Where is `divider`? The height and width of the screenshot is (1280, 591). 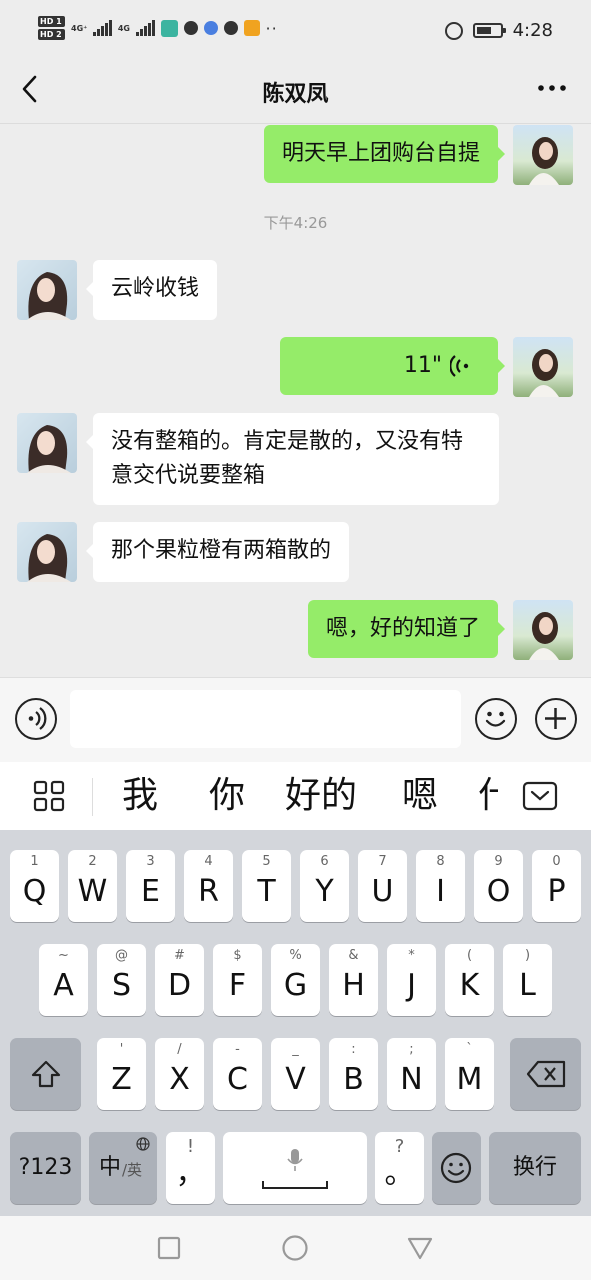 divider is located at coordinates (92, 797).